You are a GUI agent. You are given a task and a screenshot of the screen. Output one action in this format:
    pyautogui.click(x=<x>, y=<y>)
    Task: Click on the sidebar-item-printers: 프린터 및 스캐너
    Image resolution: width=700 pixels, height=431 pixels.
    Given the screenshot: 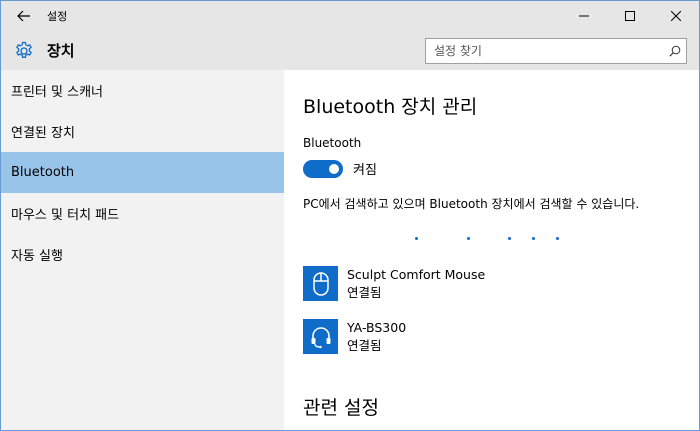 What is the action you would take?
    pyautogui.click(x=142, y=90)
    